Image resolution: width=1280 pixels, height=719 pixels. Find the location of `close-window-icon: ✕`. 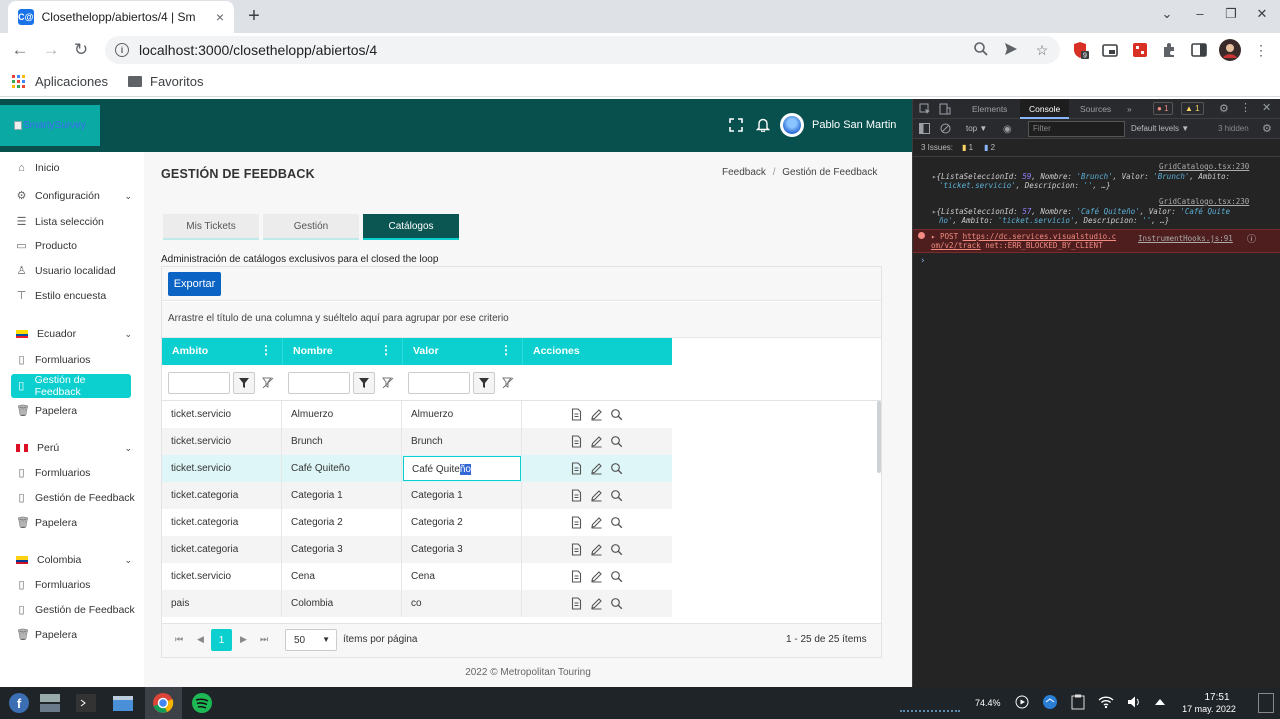

close-window-icon: ✕ is located at coordinates (1262, 14).